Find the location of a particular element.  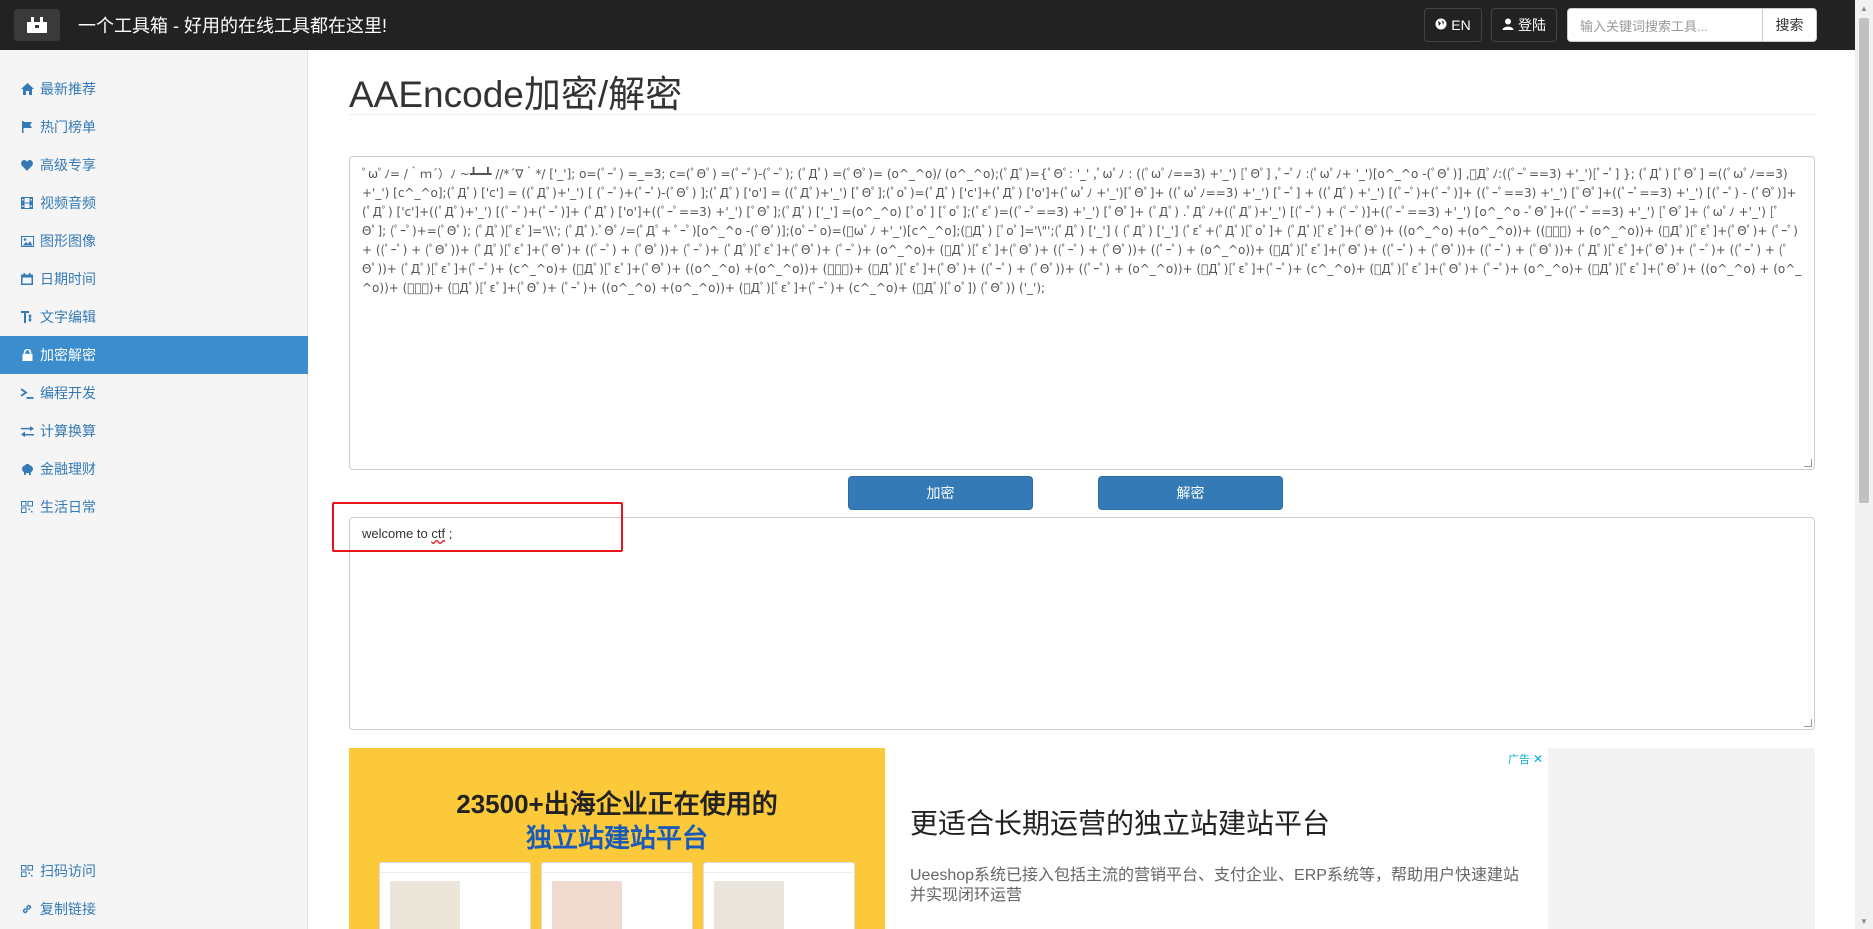

sidebar-item-crypto: 加密解密 is located at coordinates (154, 355).